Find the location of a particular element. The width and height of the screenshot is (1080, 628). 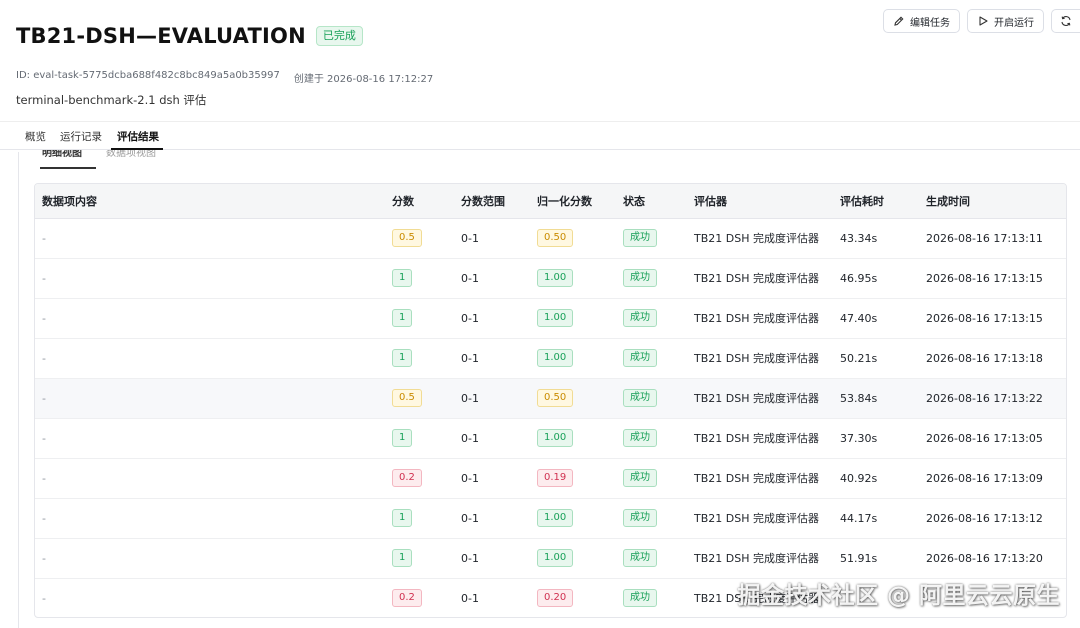

score-badge: 0.2 is located at coordinates (407, 478).